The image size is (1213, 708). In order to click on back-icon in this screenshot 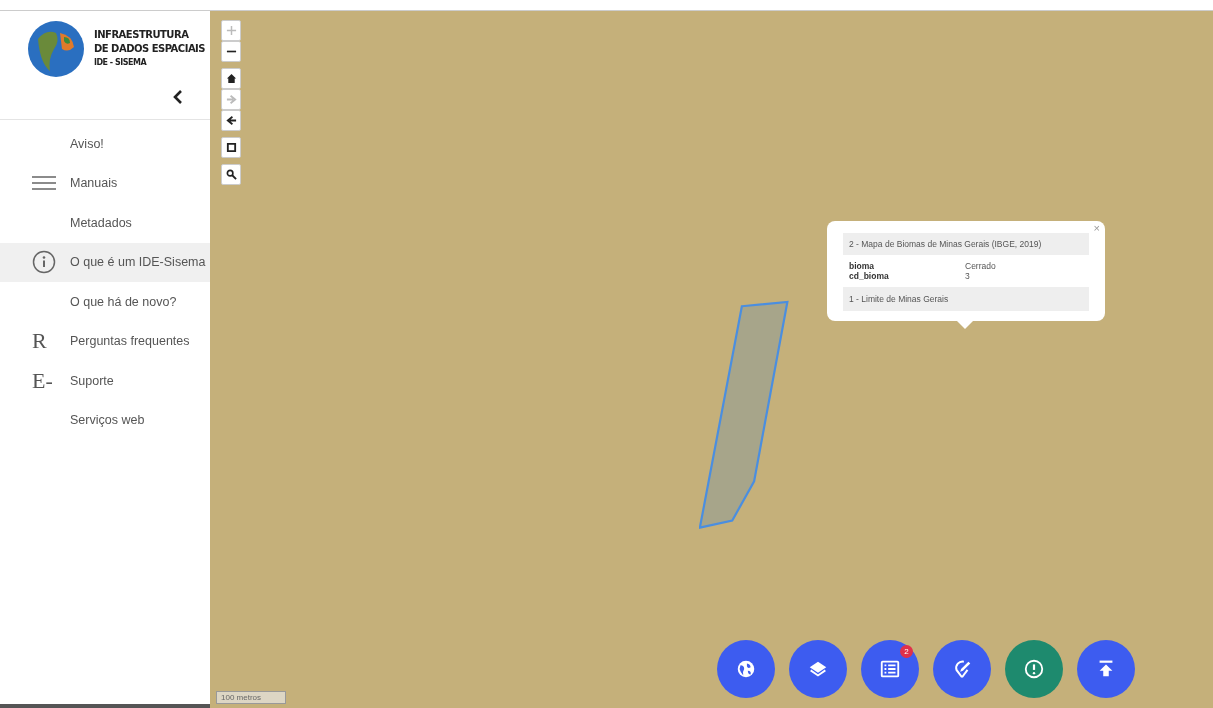, I will do `click(231, 120)`.